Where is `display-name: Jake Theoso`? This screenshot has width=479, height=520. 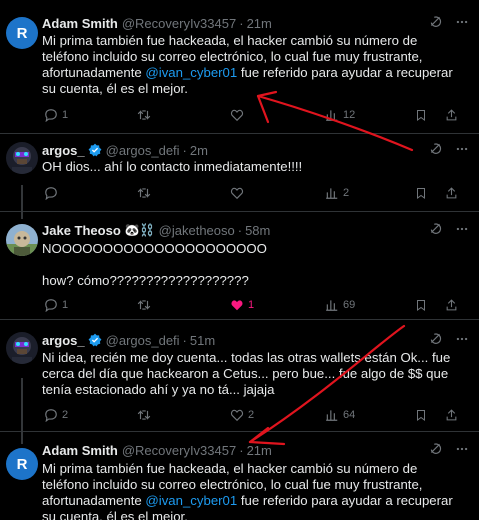
display-name: Jake Theoso is located at coordinates (81, 230).